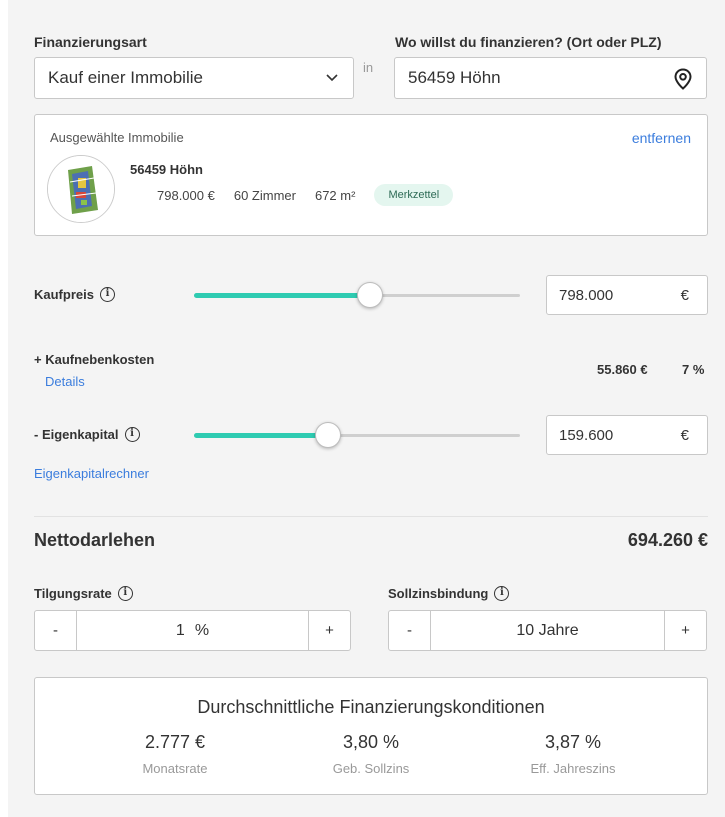 The width and height of the screenshot is (725, 817). Describe the element at coordinates (685, 630) in the screenshot. I see `sollzins-increment-button: +` at that location.